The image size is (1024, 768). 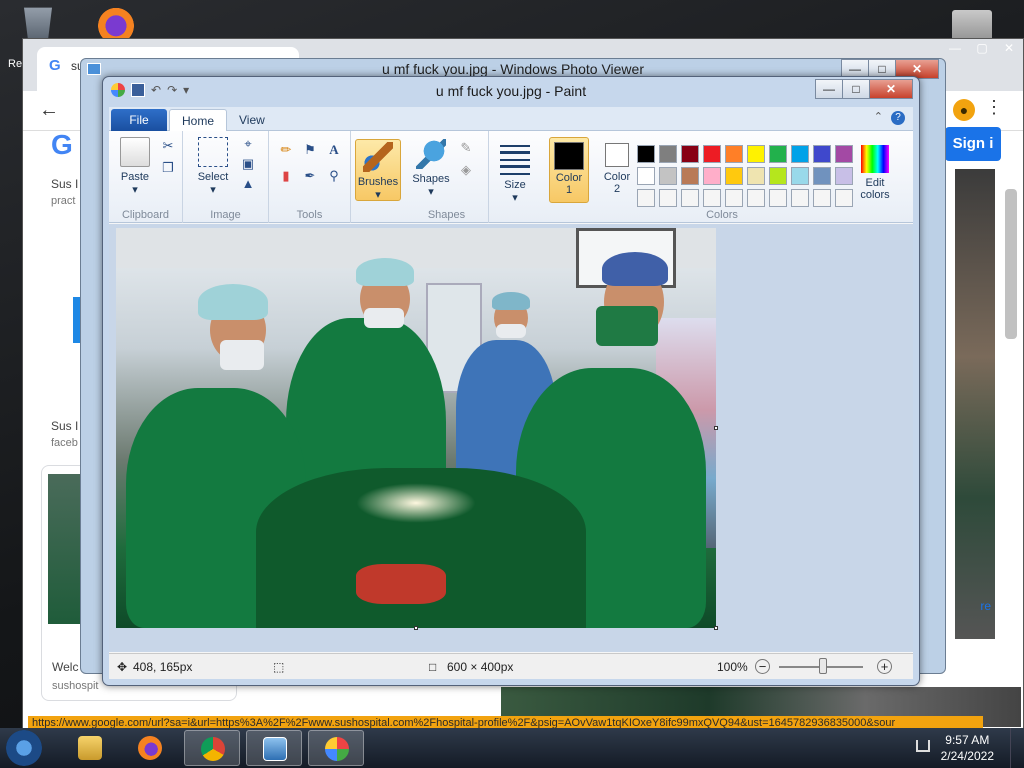 What do you see at coordinates (982, 49) in the screenshot?
I see `maximize-button: ▢` at bounding box center [982, 49].